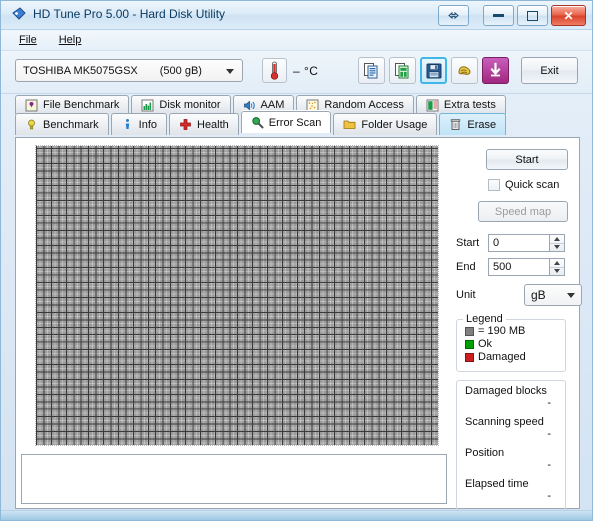 Image resolution: width=593 pixels, height=521 pixels. I want to click on copy-icon, so click(371, 70).